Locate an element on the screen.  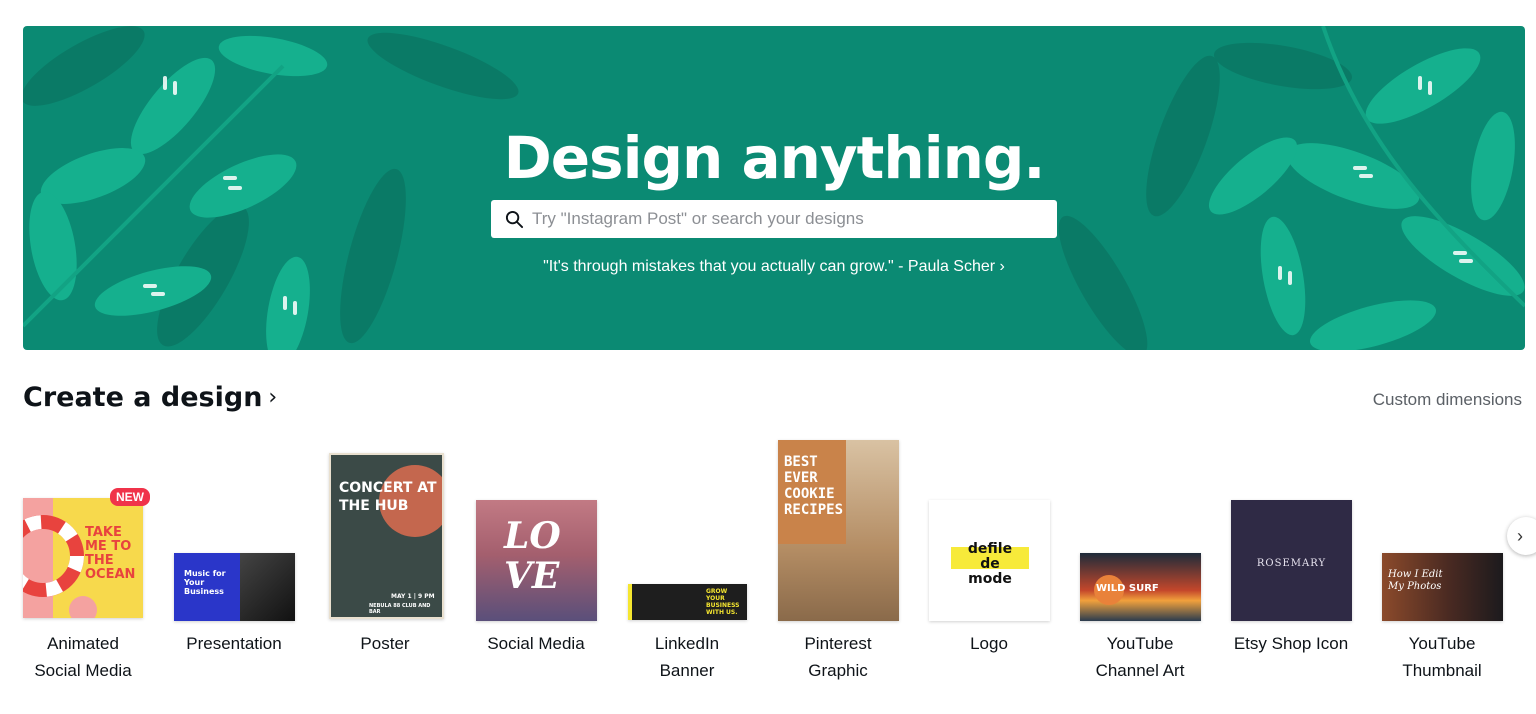
thumbnail-etsy-shop-icon: ROSEMARY is located at coordinates (1291, 560).